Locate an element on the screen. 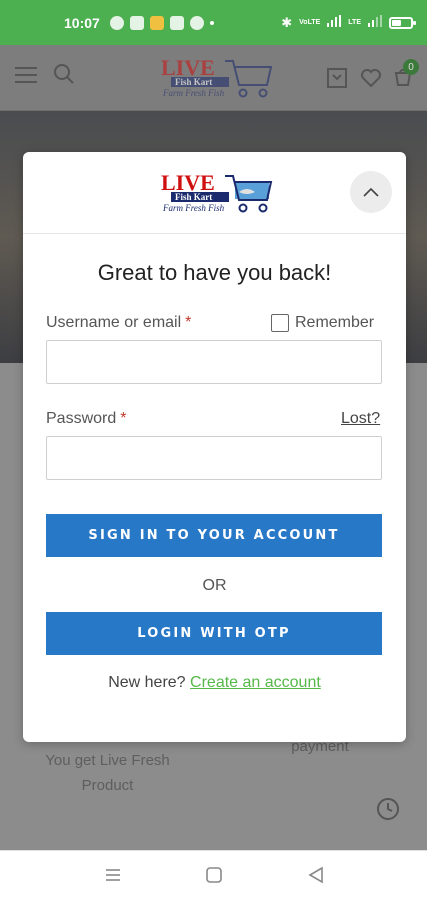 The height and width of the screenshot is (900, 427). create-account-link: Create an account is located at coordinates (255, 682).